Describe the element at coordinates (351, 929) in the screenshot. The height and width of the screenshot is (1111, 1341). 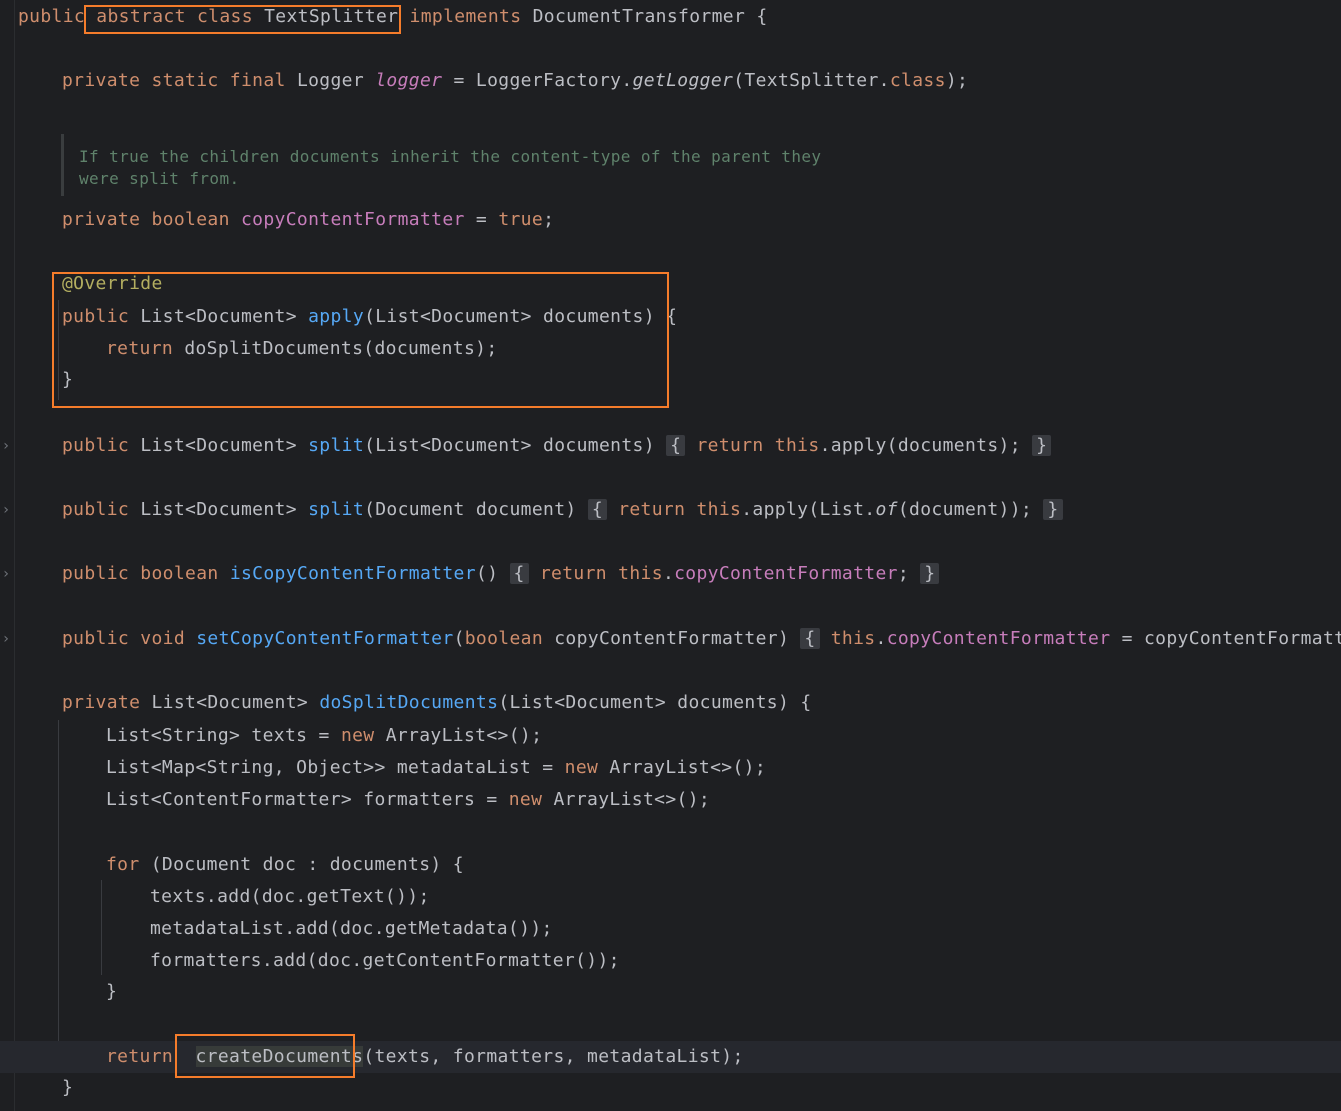
I see `code-line-metadata-add: metadataList.add(doc.getMetadata());` at that location.